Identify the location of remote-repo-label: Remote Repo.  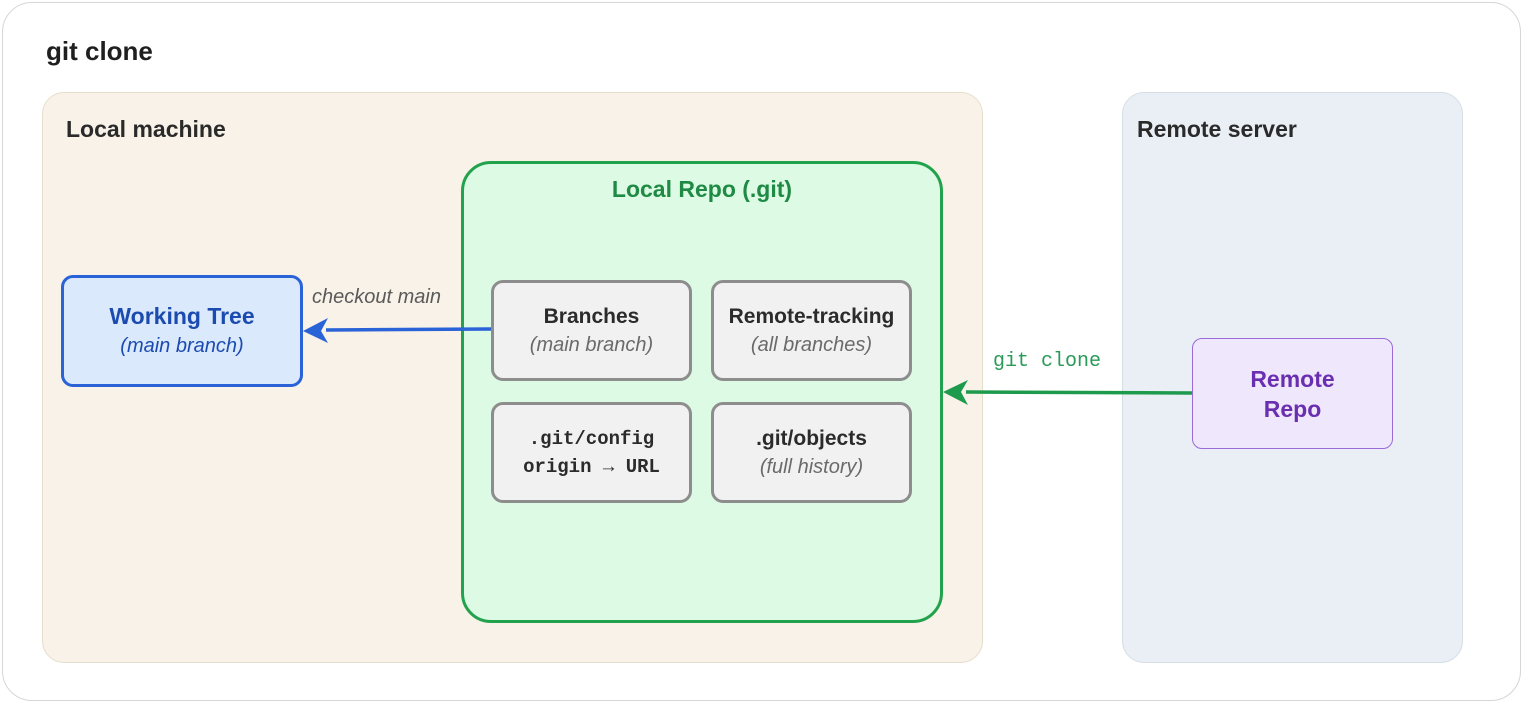
(1292, 393).